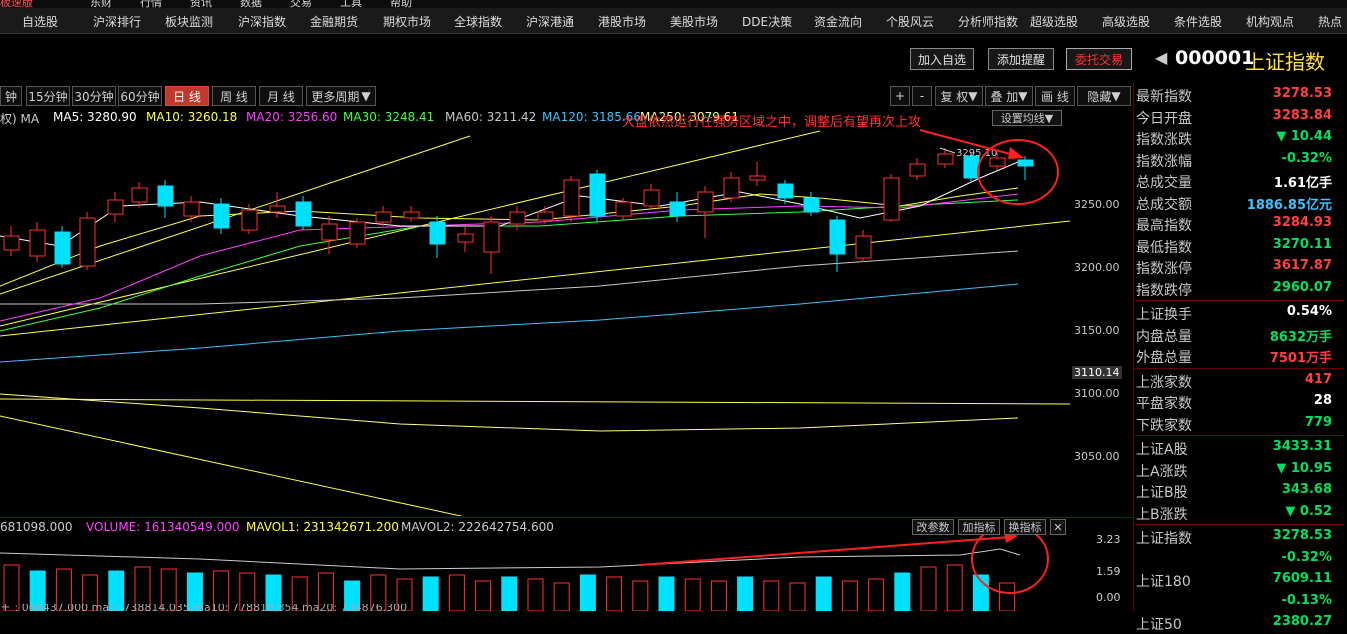 This screenshot has width=1347, height=634. What do you see at coordinates (1159, 625) in the screenshot?
I see `quote-label: 上证50` at bounding box center [1159, 625].